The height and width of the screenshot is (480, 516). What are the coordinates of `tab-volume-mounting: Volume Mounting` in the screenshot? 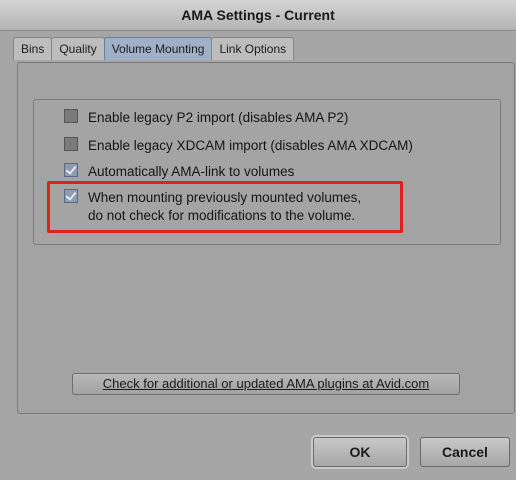 It's located at (158, 48).